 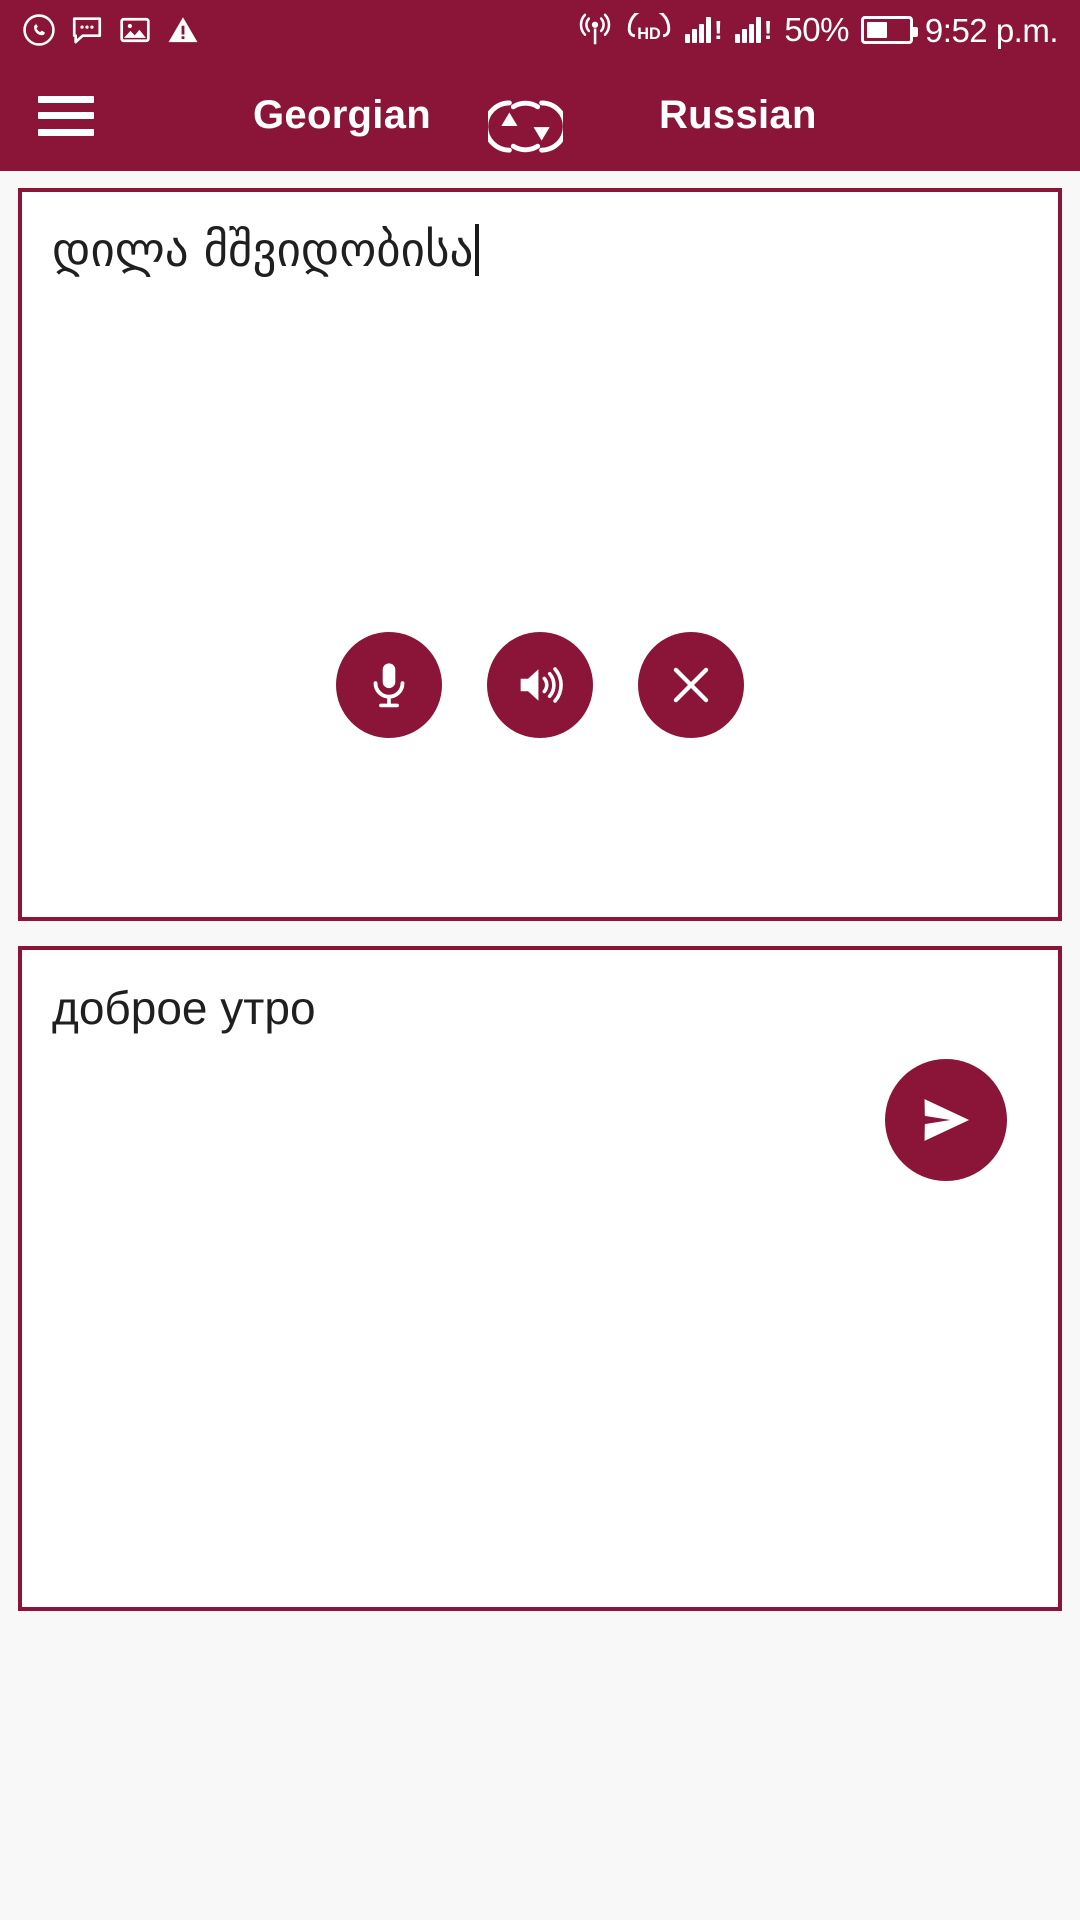 I want to click on battery-percent-label: 50%, so click(x=816, y=29).